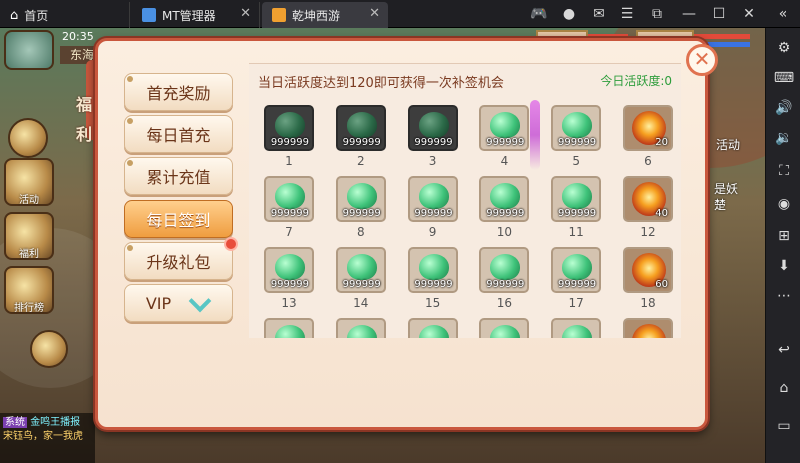 Image resolution: width=800 pixels, height=463 pixels. I want to click on signin-day-cell: 999999 7, so click(289, 207).